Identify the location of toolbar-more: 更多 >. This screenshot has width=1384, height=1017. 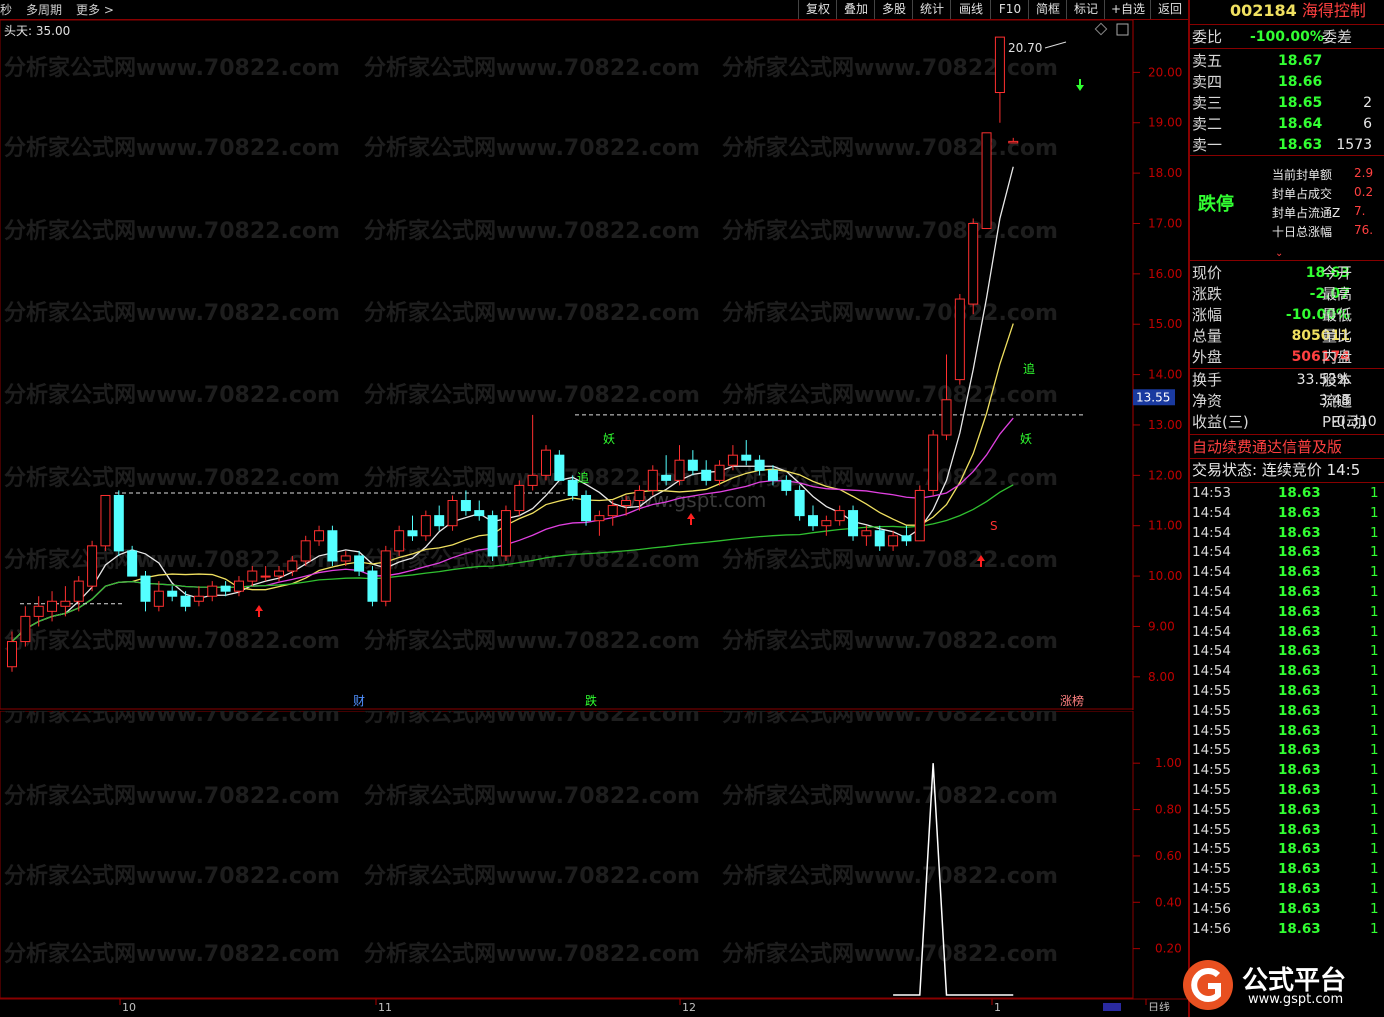
(95, 9).